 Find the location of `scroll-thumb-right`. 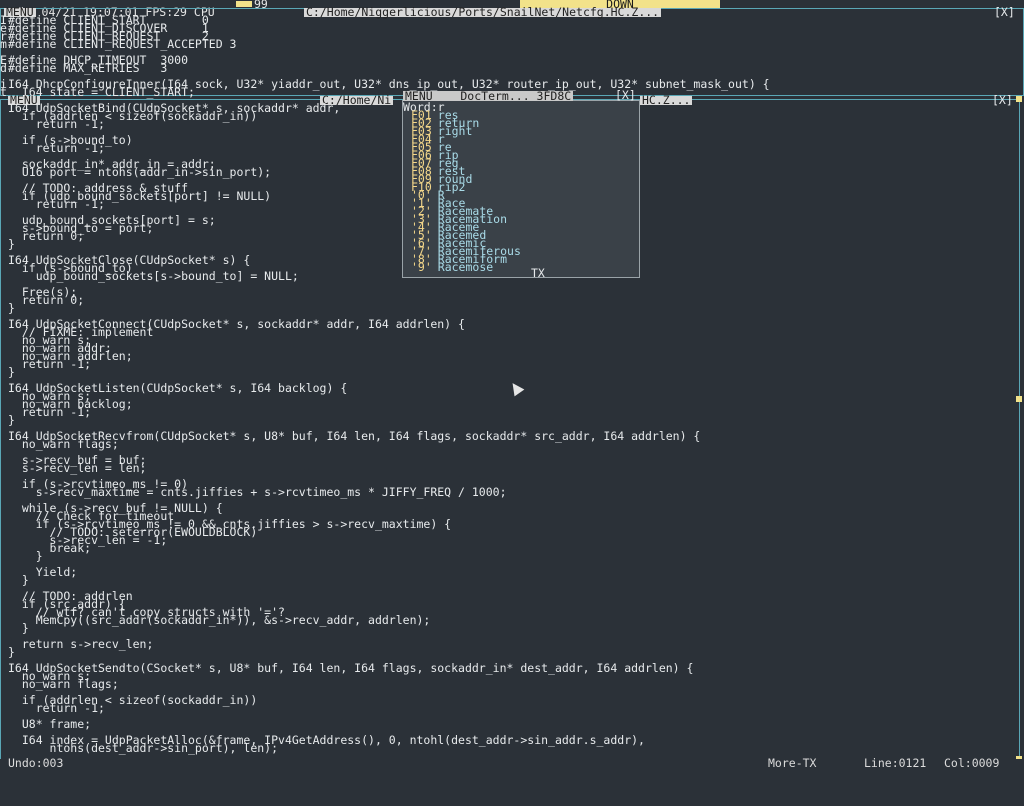

scroll-thumb-right is located at coordinates (1019, 399).